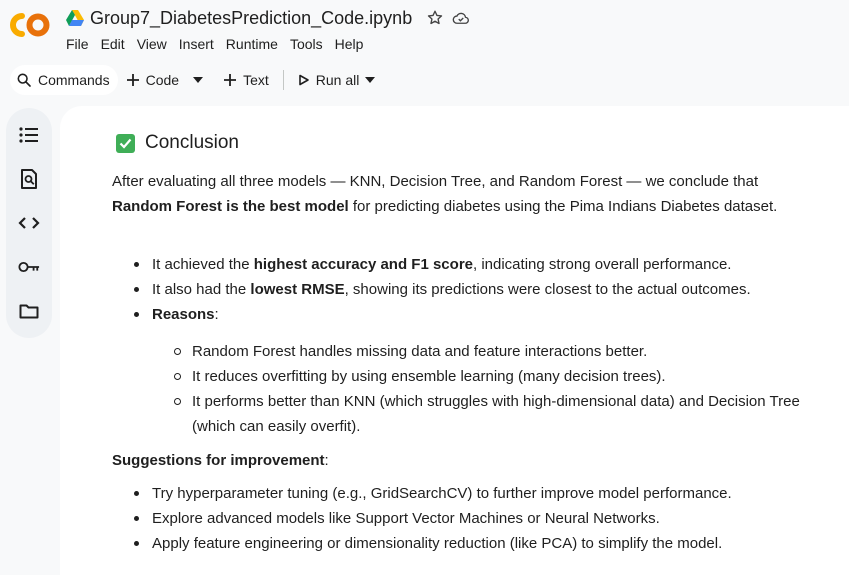 The height and width of the screenshot is (575, 849). I want to click on google-drive-icon, so click(75, 18).